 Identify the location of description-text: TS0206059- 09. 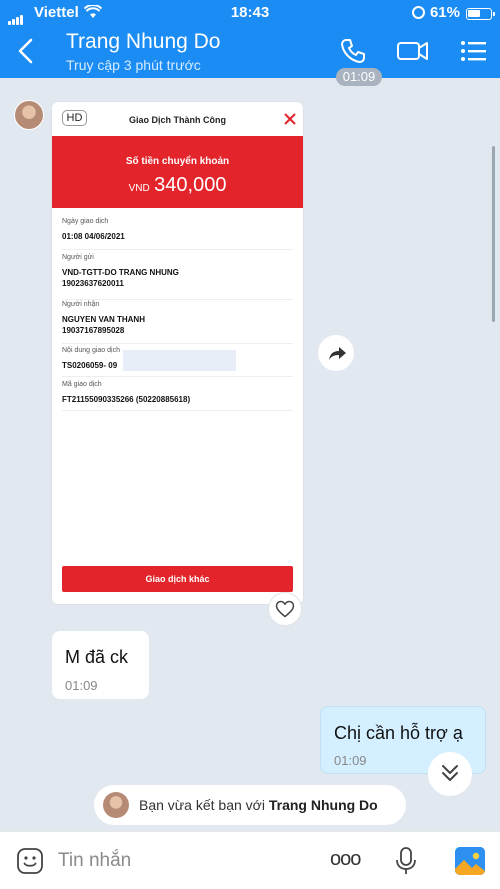
(90, 365).